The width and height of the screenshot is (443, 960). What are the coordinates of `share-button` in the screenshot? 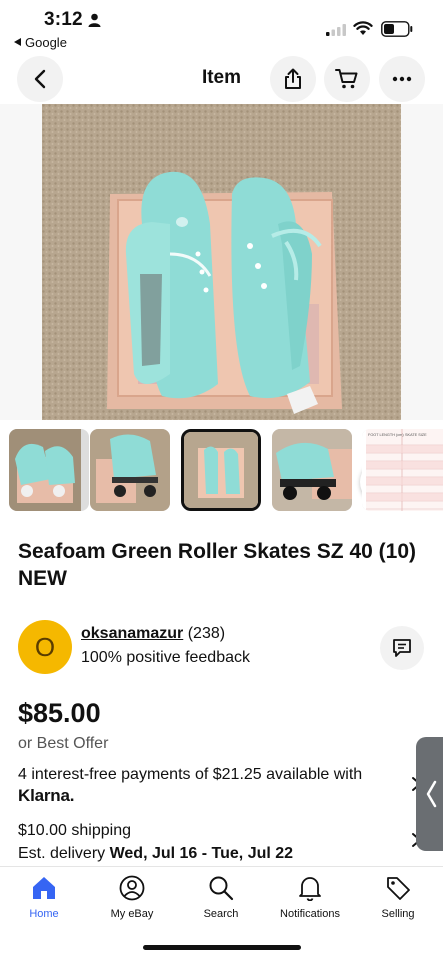 It's located at (293, 79).